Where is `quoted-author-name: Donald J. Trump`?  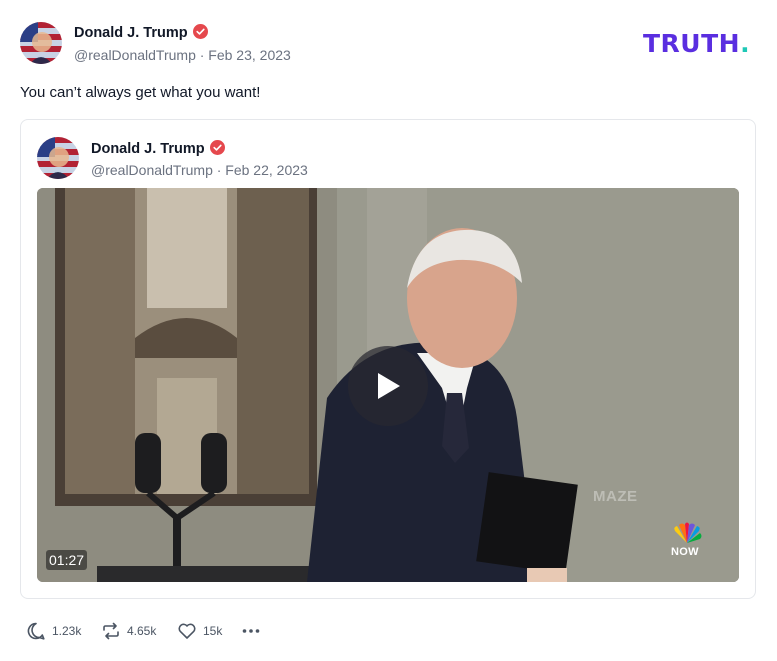 quoted-author-name: Donald J. Trump is located at coordinates (158, 148).